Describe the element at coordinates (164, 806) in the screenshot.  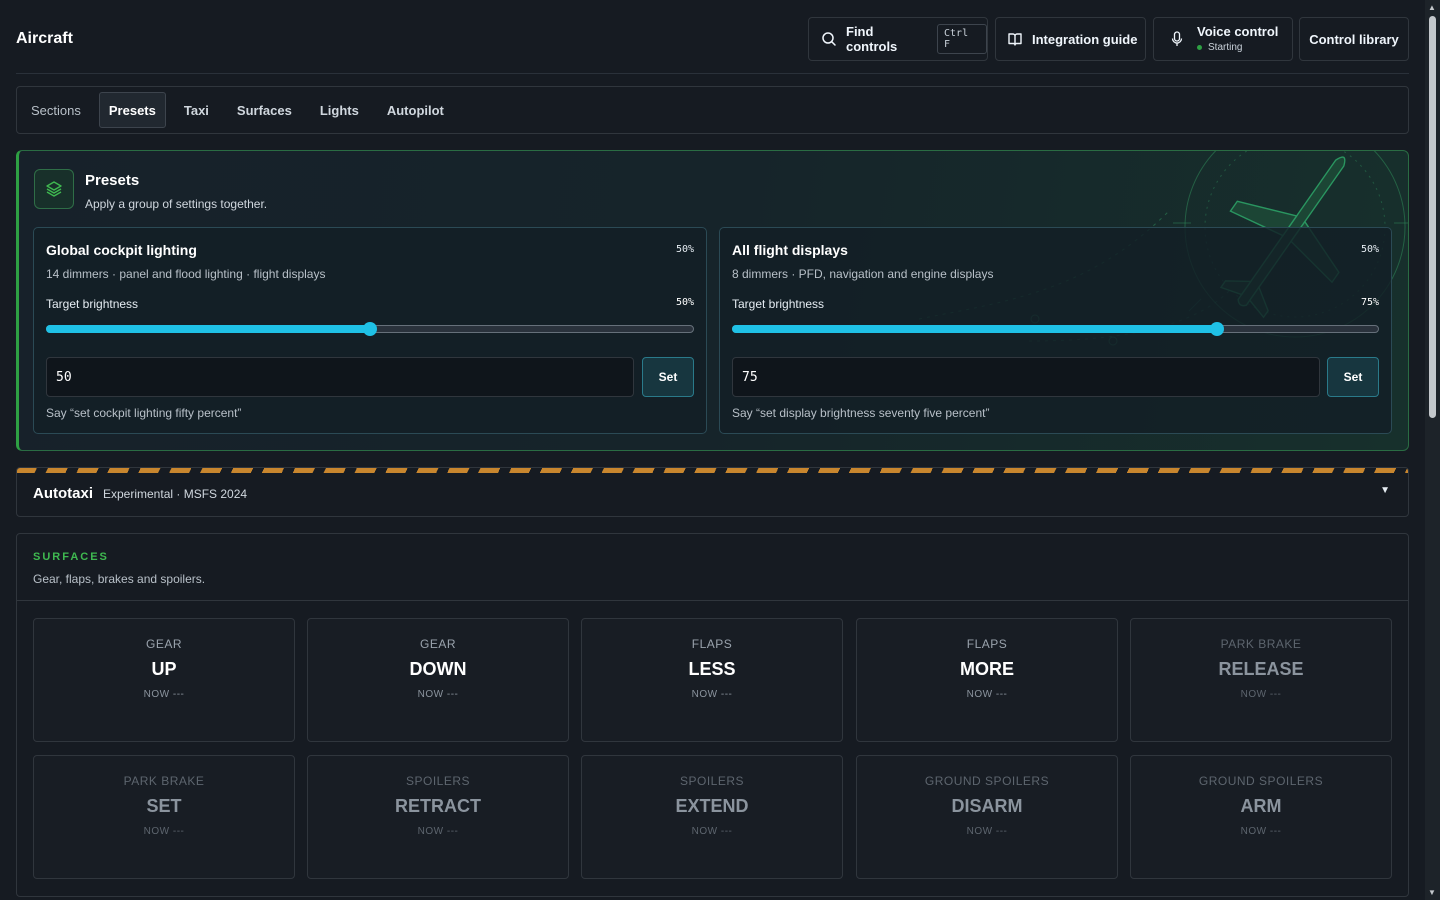
I see `control-action: SET` at that location.